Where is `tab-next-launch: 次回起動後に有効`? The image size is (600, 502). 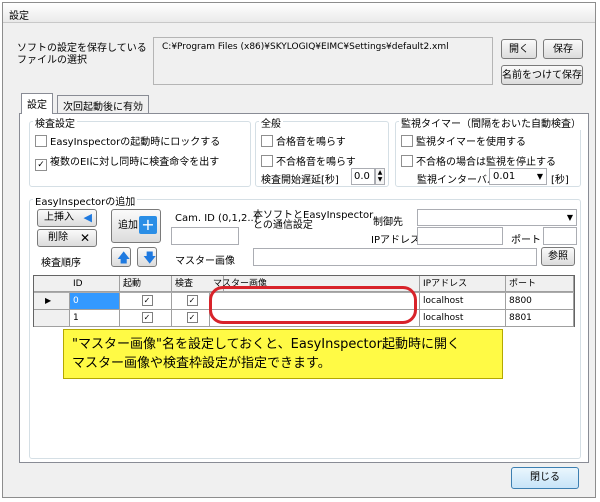
tab-next-launch: 次回起動後に有効 is located at coordinates (103, 104).